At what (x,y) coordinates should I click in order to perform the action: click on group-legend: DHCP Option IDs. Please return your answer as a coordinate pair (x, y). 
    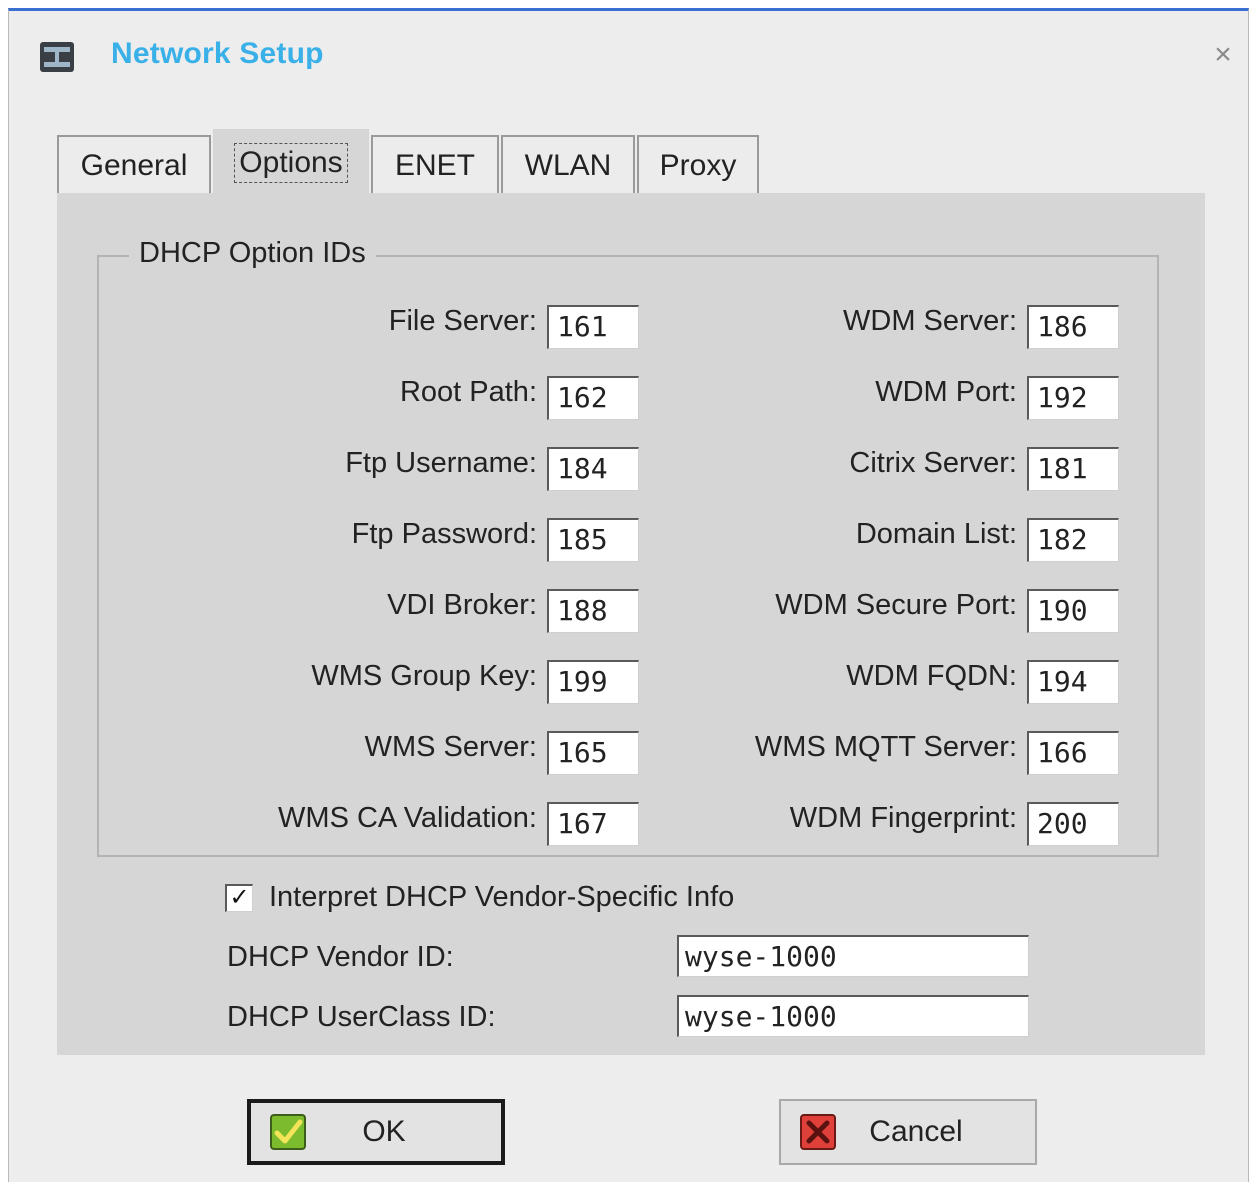
    Looking at the image, I should click on (252, 253).